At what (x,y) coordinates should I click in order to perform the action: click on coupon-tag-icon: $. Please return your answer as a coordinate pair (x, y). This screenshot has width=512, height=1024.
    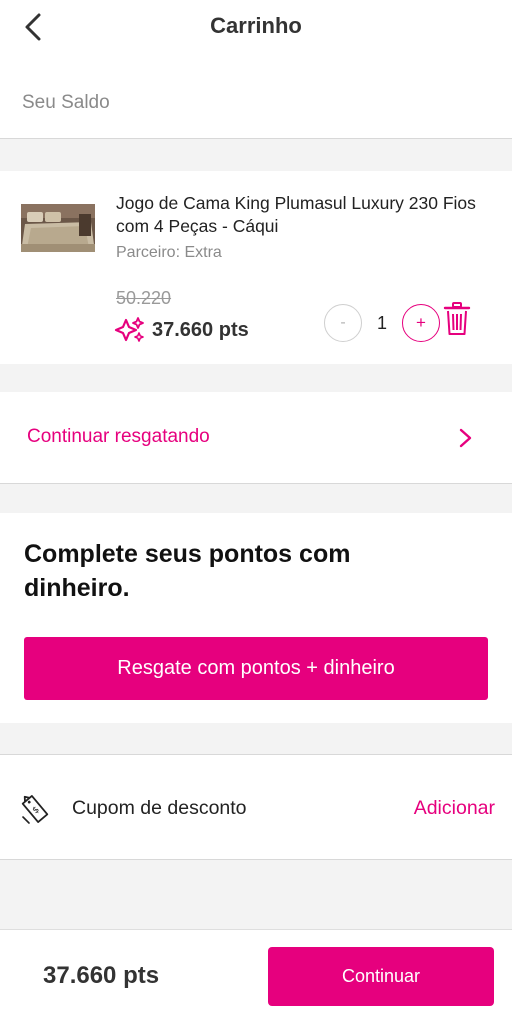
    Looking at the image, I should click on (35, 809).